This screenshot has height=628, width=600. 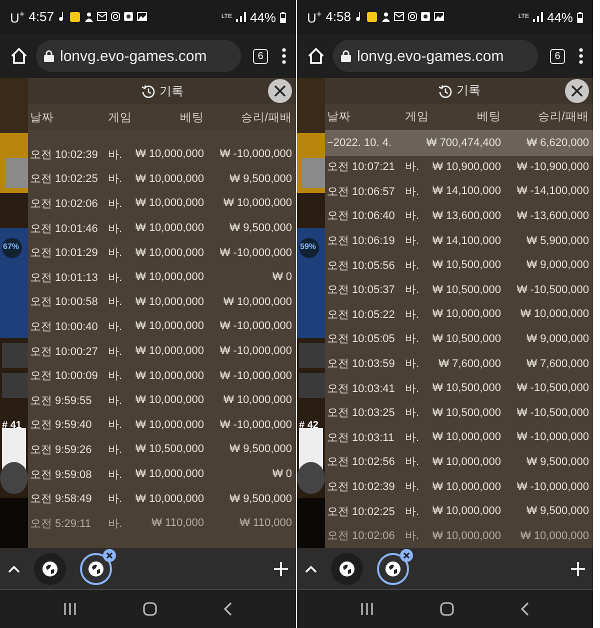 I want to click on table-cell-text: 오전 10:03:59, so click(x=361, y=364).